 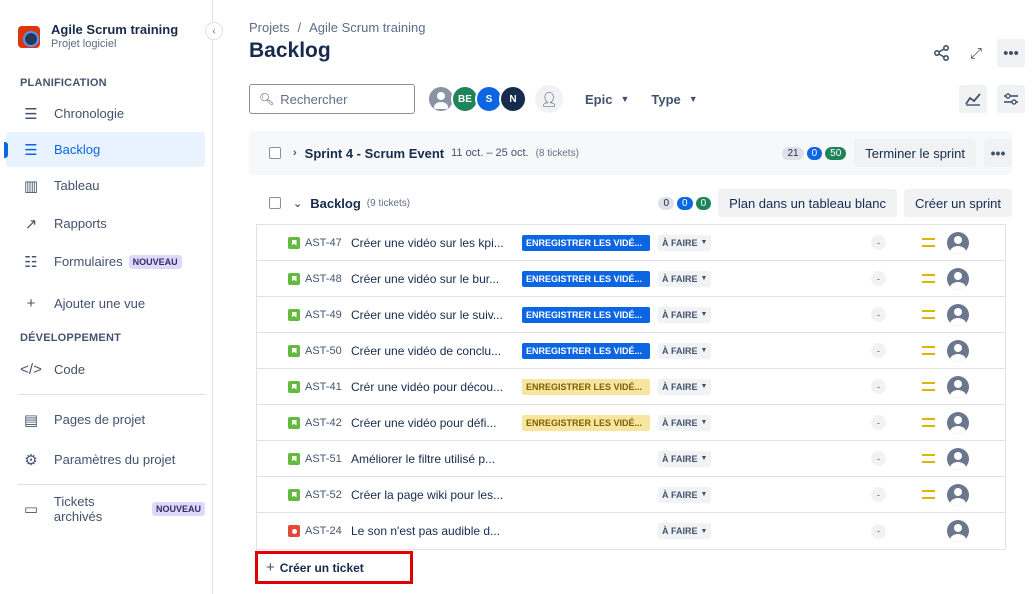 I want to click on epic-filter-dropdown: Epic ▼, so click(x=607, y=99).